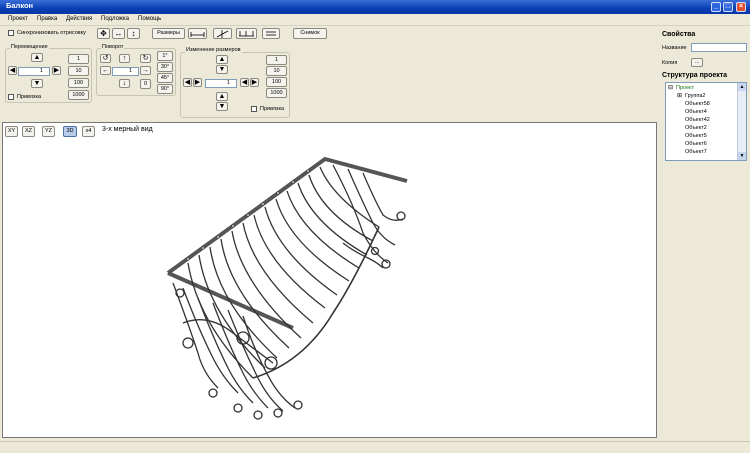 Image resolution: width=750 pixels, height=453 pixels. I want to click on rotate-right-button: →, so click(145, 70).